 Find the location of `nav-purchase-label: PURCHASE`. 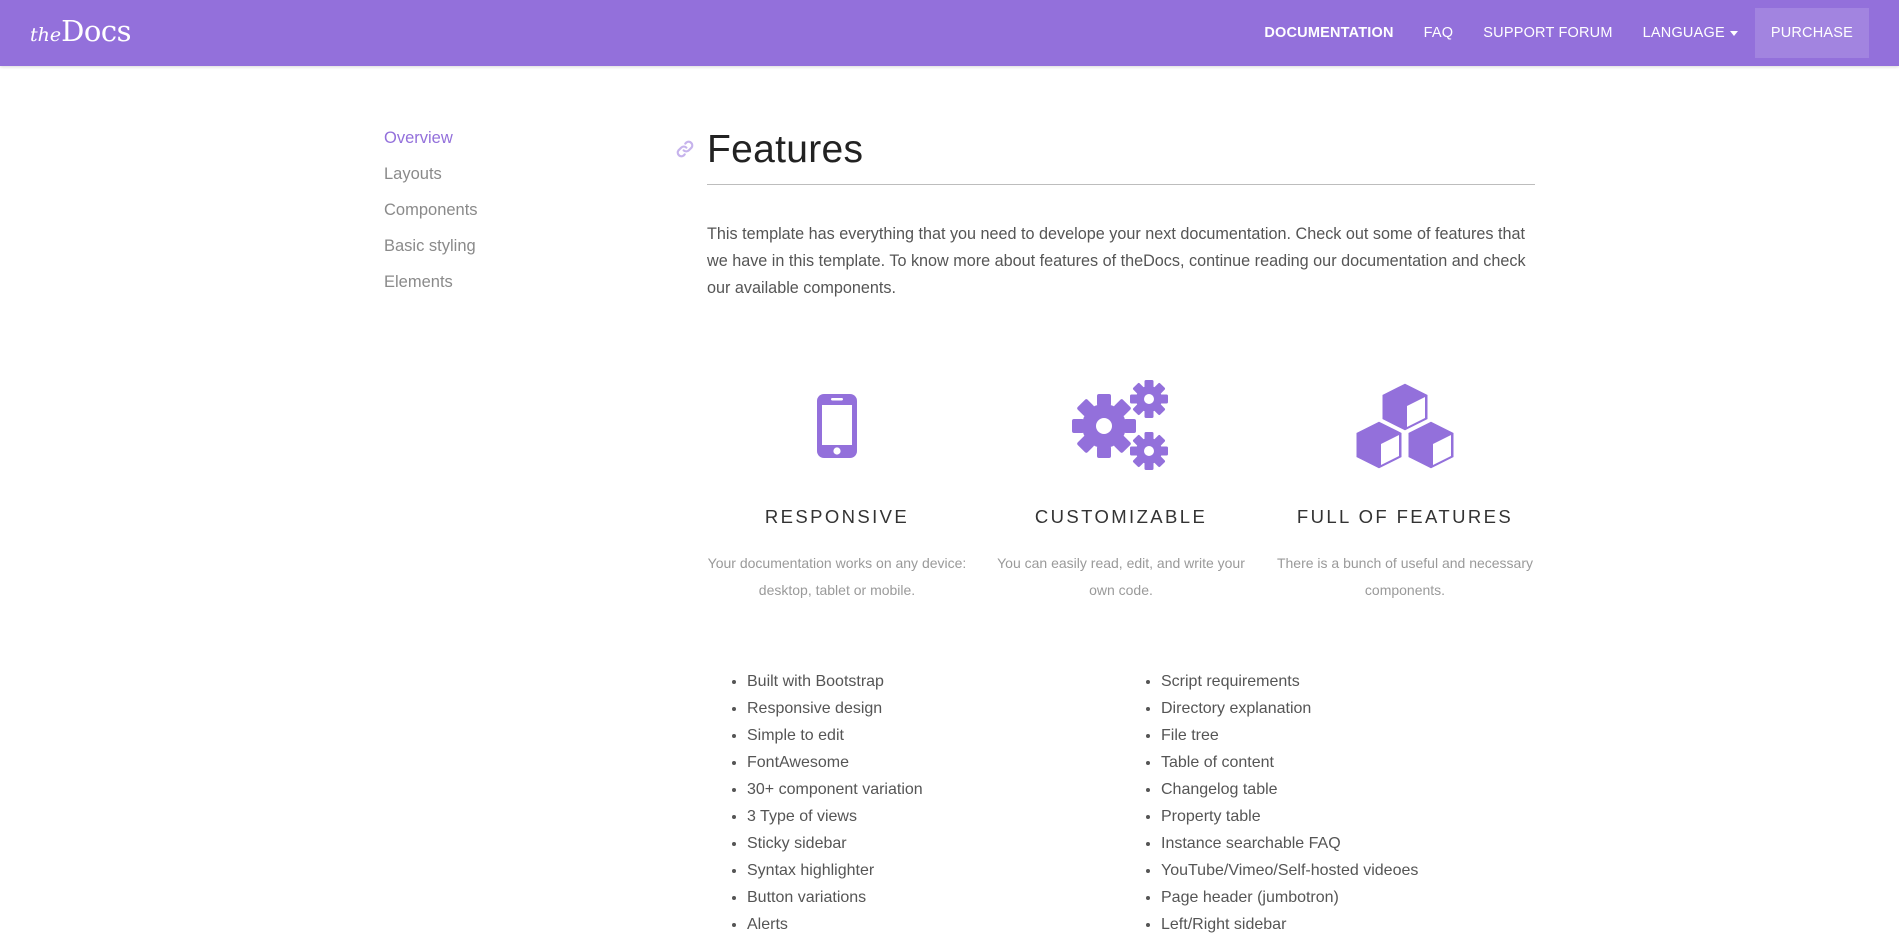

nav-purchase-label: PURCHASE is located at coordinates (1811, 33).